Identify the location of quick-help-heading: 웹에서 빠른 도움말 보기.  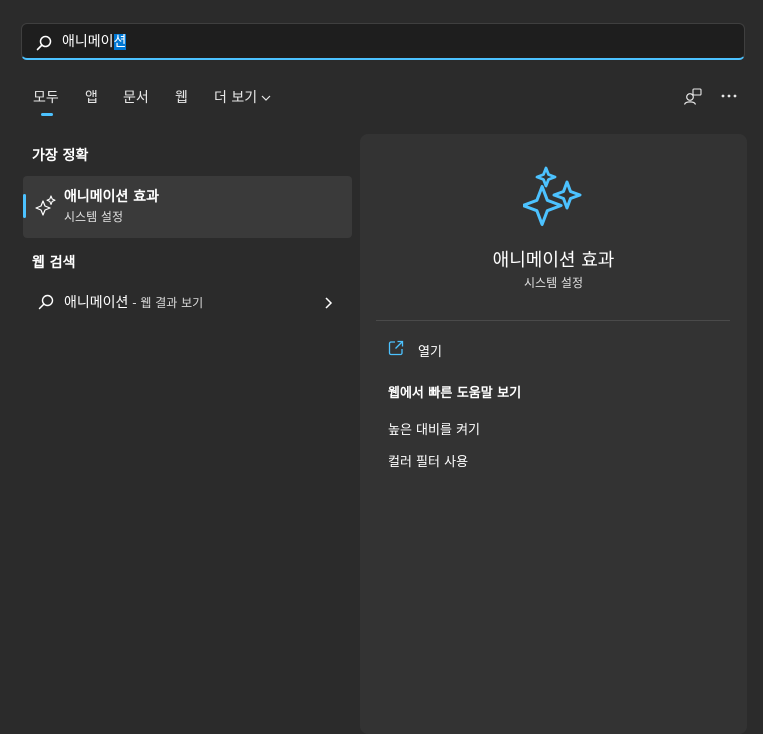
(455, 393).